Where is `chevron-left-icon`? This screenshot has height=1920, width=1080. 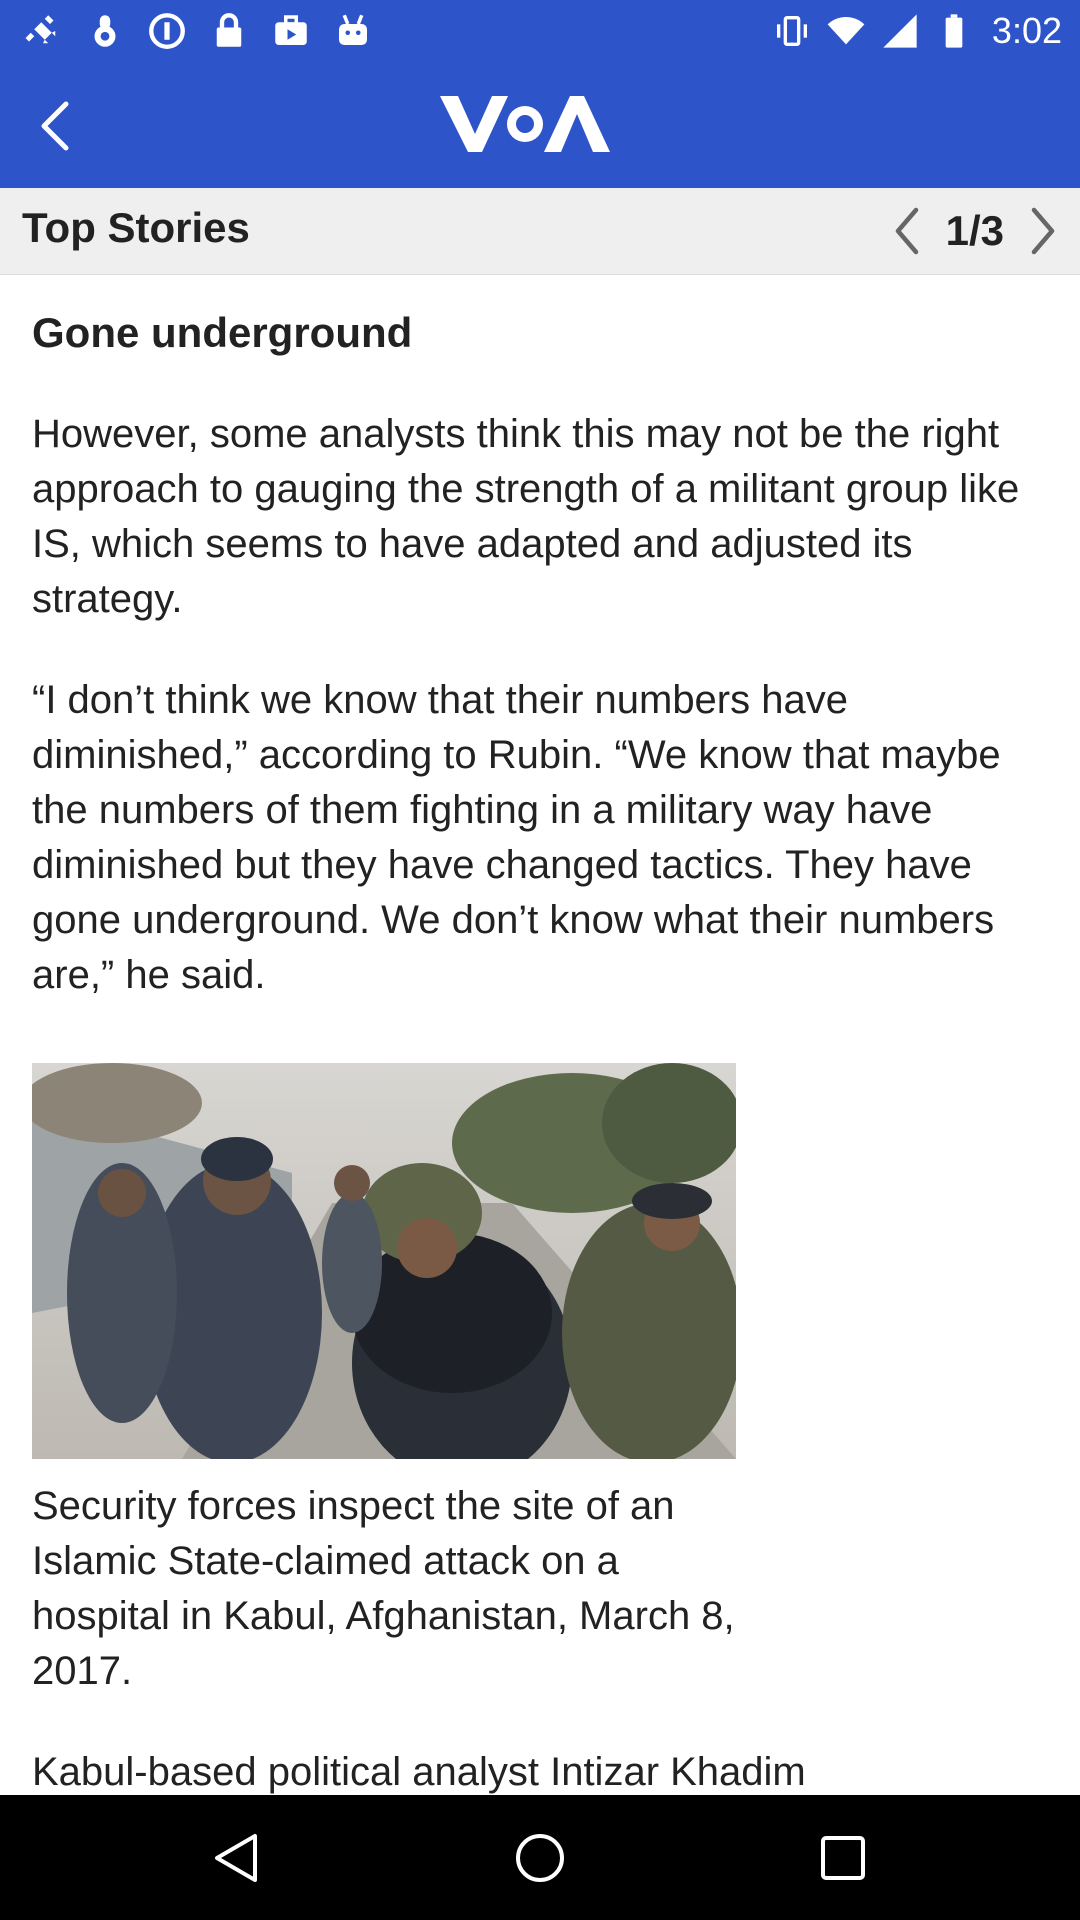 chevron-left-icon is located at coordinates (906, 231).